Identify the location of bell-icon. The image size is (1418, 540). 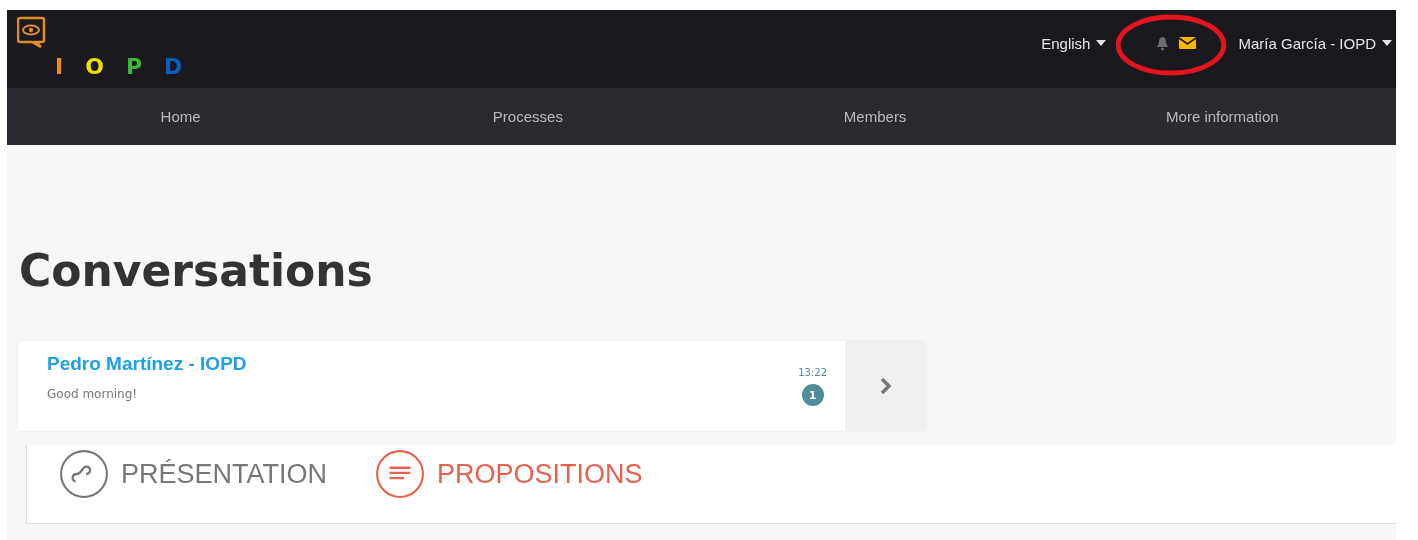
(1163, 43).